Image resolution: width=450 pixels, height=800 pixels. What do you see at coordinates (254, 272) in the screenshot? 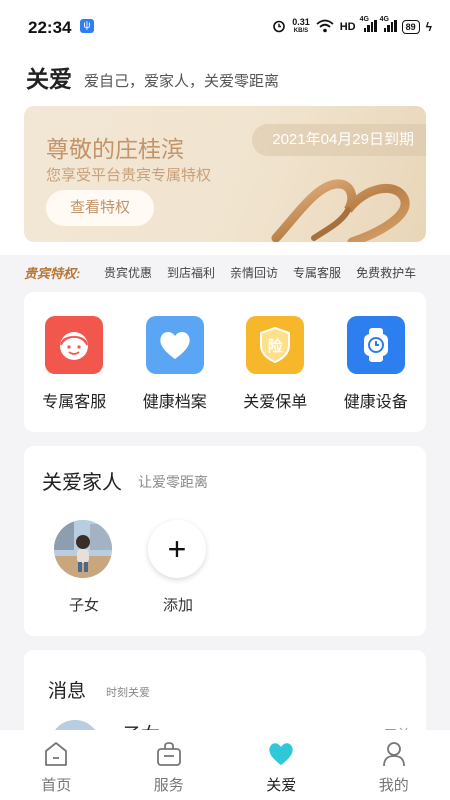
I see `privilege-item: 亲情回访` at bounding box center [254, 272].